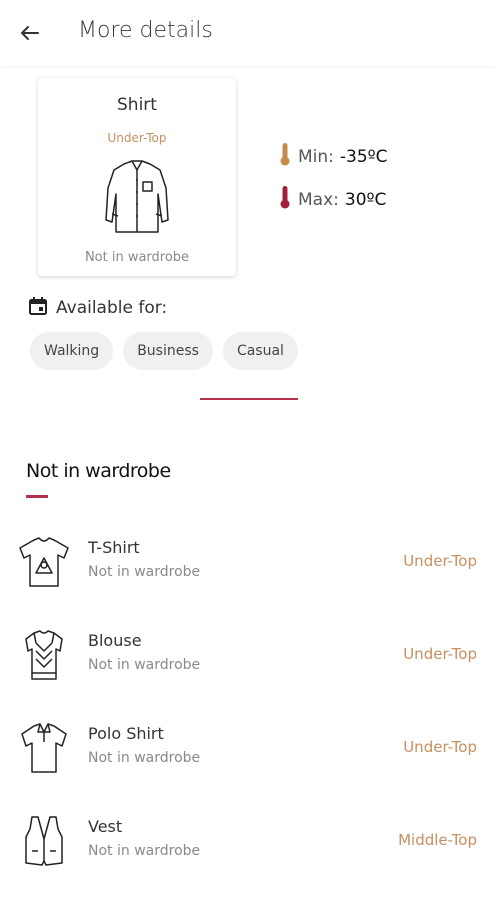  What do you see at coordinates (137, 196) in the screenshot?
I see `shirt-icon` at bounding box center [137, 196].